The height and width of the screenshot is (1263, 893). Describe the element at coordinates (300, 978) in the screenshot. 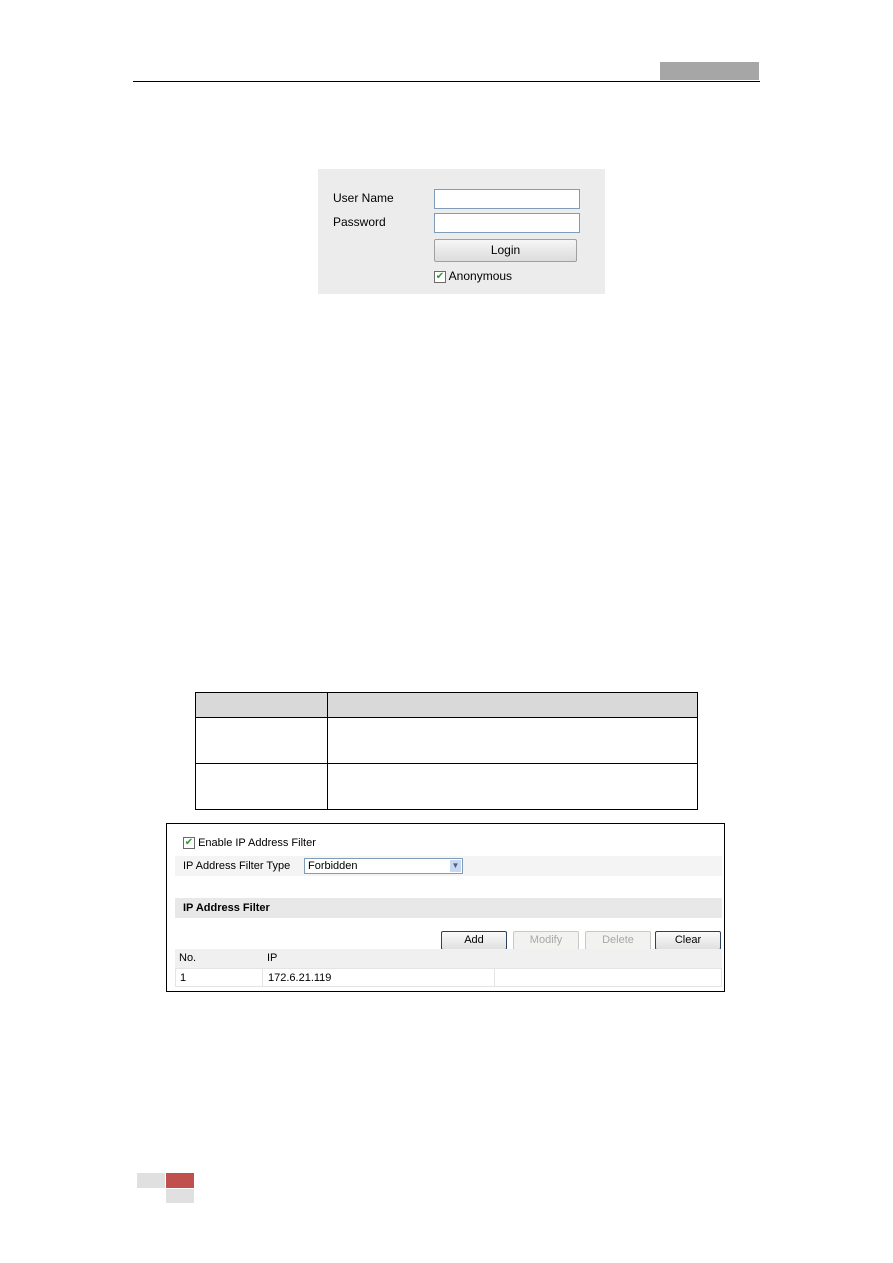

I see `row-ip: 172.6.21.119` at that location.